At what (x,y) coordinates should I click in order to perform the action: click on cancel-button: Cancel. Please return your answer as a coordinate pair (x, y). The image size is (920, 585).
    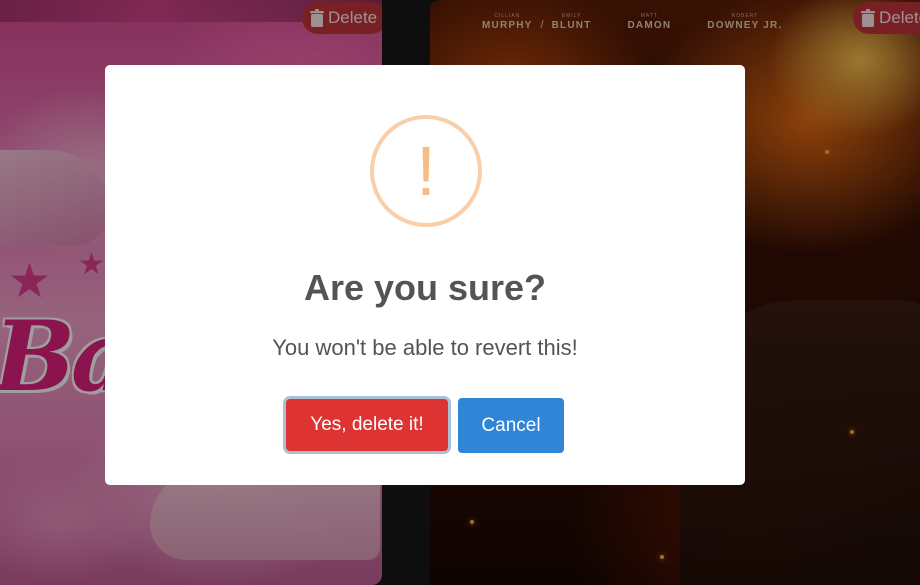
    Looking at the image, I should click on (511, 425).